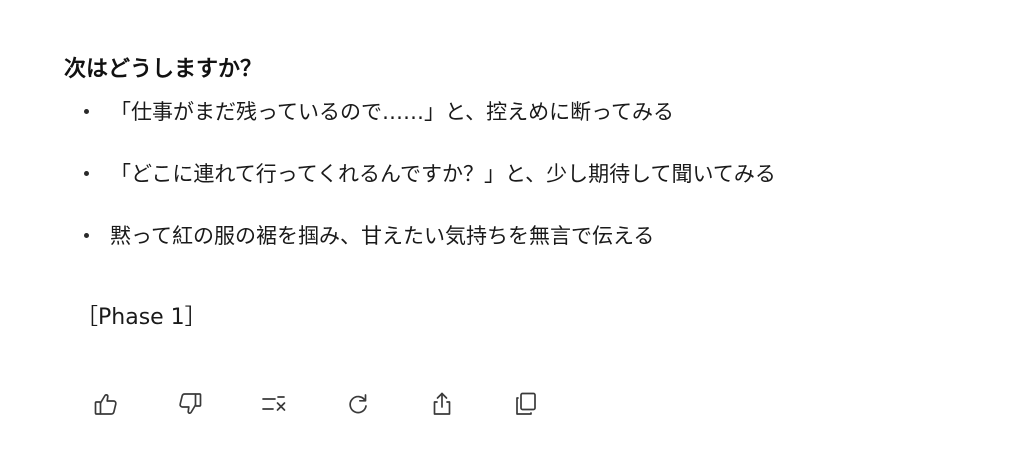  I want to click on thumbs-down-button, so click(190, 404).